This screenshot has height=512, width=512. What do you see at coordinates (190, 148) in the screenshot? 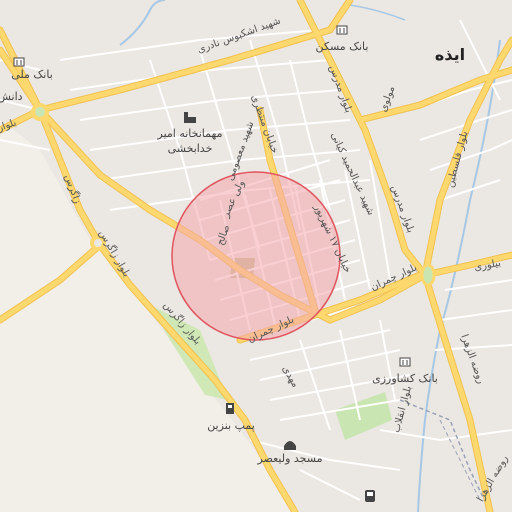
I see `poi-label: خدابخشی` at bounding box center [190, 148].